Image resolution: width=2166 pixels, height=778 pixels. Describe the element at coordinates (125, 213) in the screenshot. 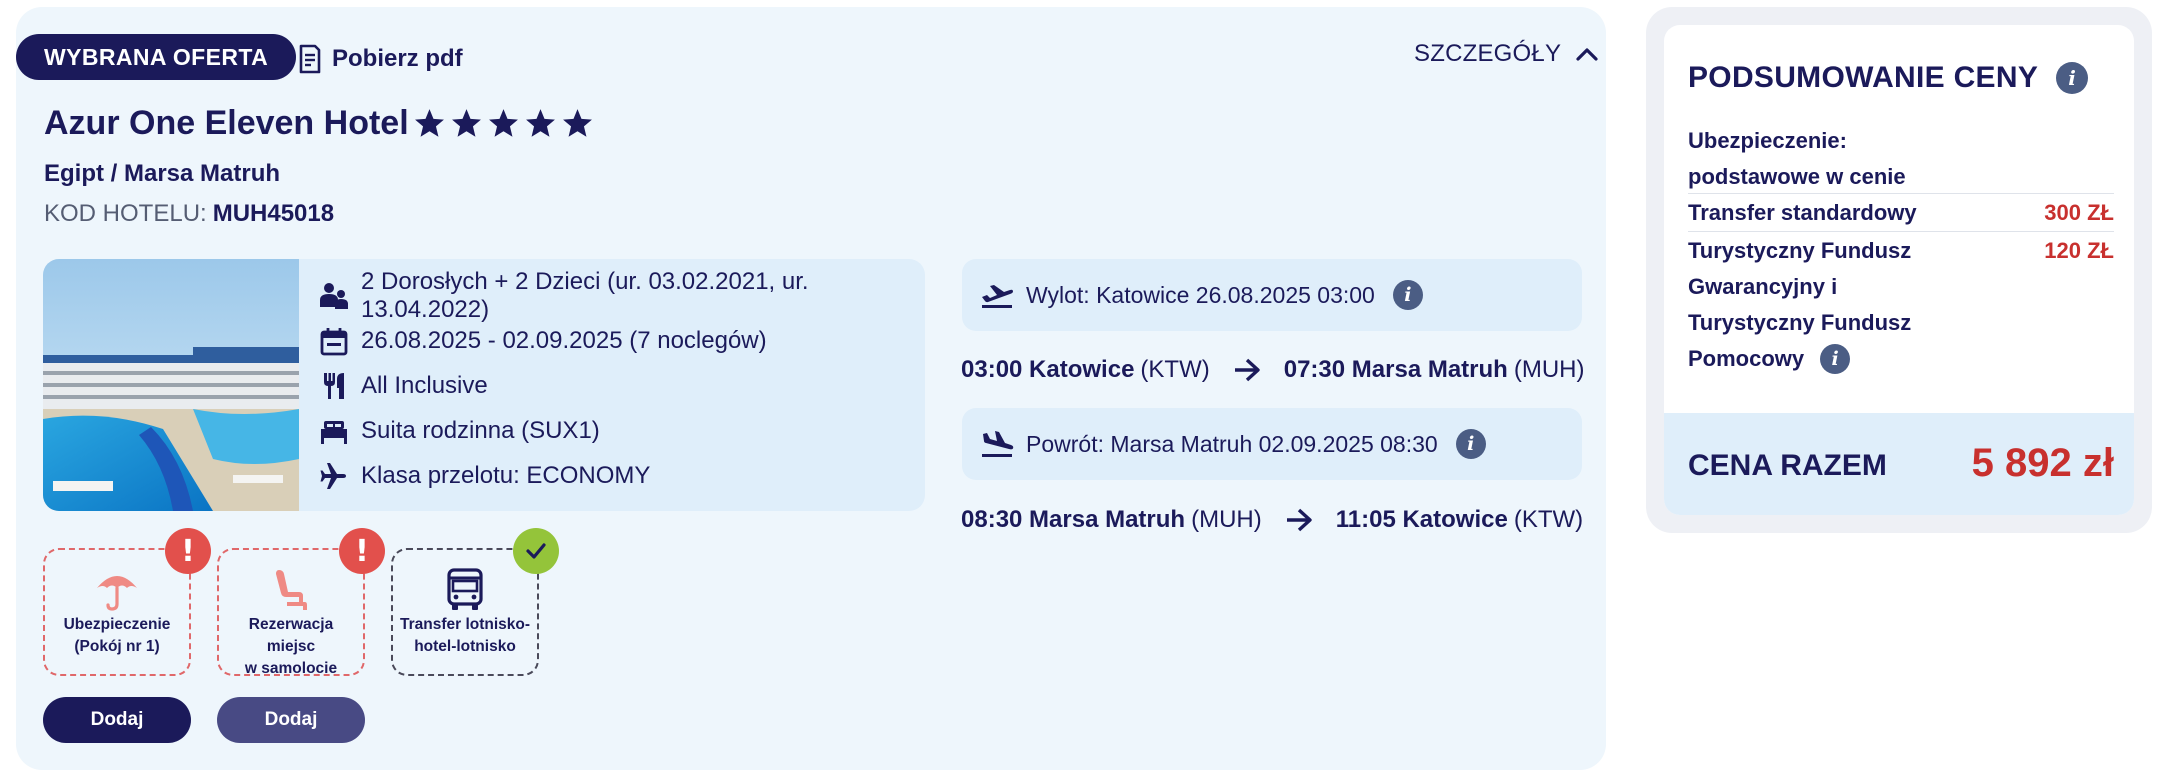

I see `hotel-code-label: KOD HOTELU:` at that location.